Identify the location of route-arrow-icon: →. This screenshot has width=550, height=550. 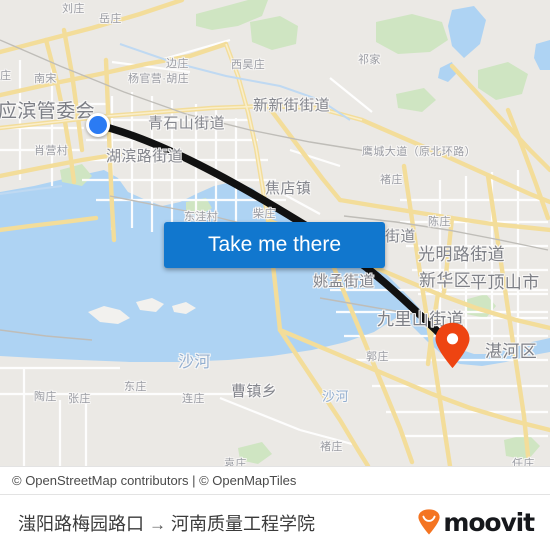
(157, 524).